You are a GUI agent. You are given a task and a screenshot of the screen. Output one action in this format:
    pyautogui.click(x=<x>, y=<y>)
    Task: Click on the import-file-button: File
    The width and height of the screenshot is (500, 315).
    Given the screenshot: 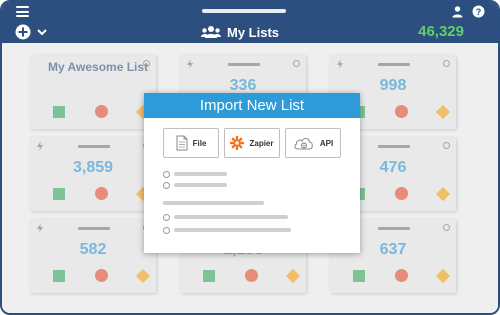 What is the action you would take?
    pyautogui.click(x=191, y=143)
    